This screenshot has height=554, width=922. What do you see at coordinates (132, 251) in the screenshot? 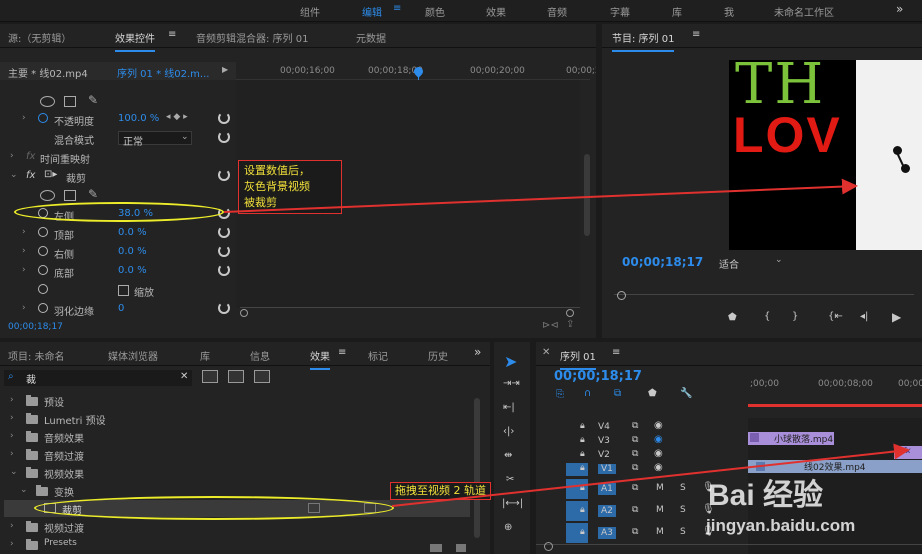
I see `crop-right-value: 0.0 %` at bounding box center [132, 251].